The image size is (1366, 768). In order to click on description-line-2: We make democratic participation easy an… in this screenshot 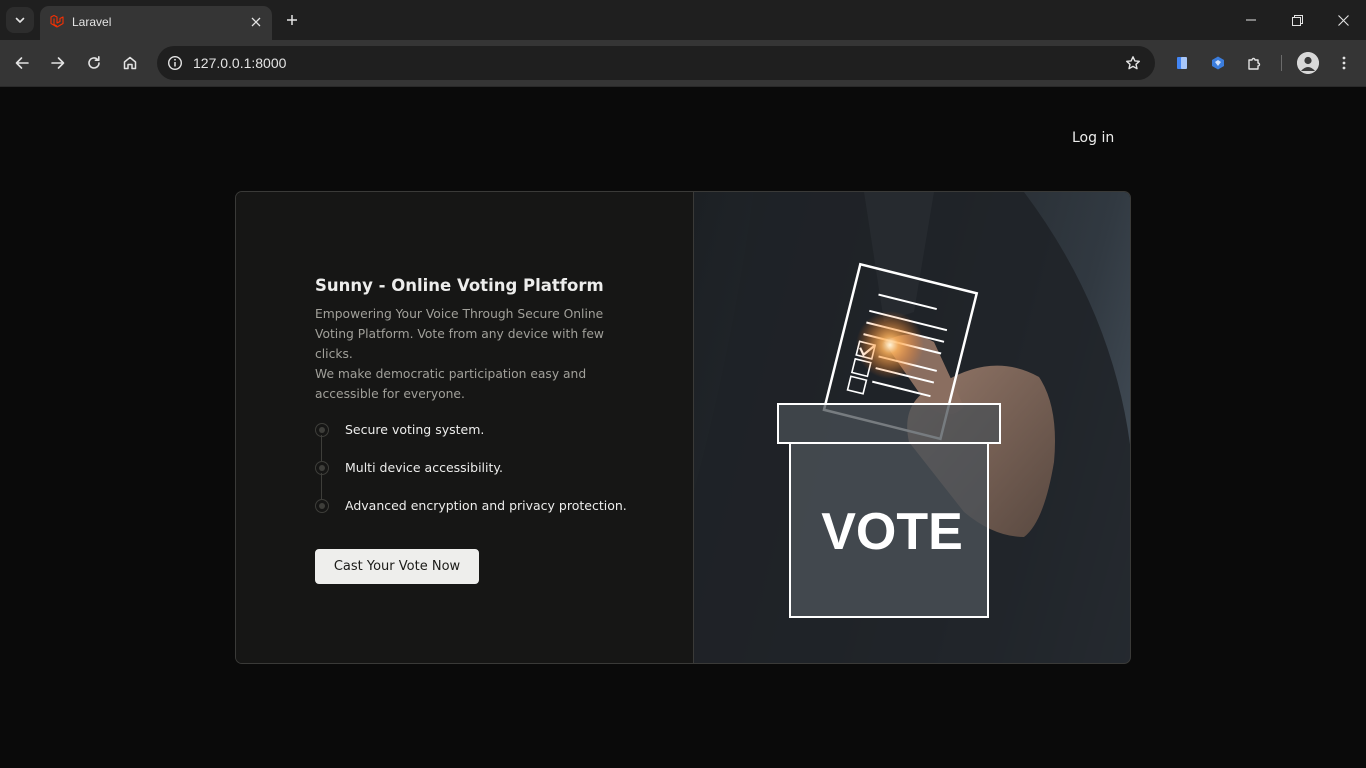, I will do `click(451, 384)`.